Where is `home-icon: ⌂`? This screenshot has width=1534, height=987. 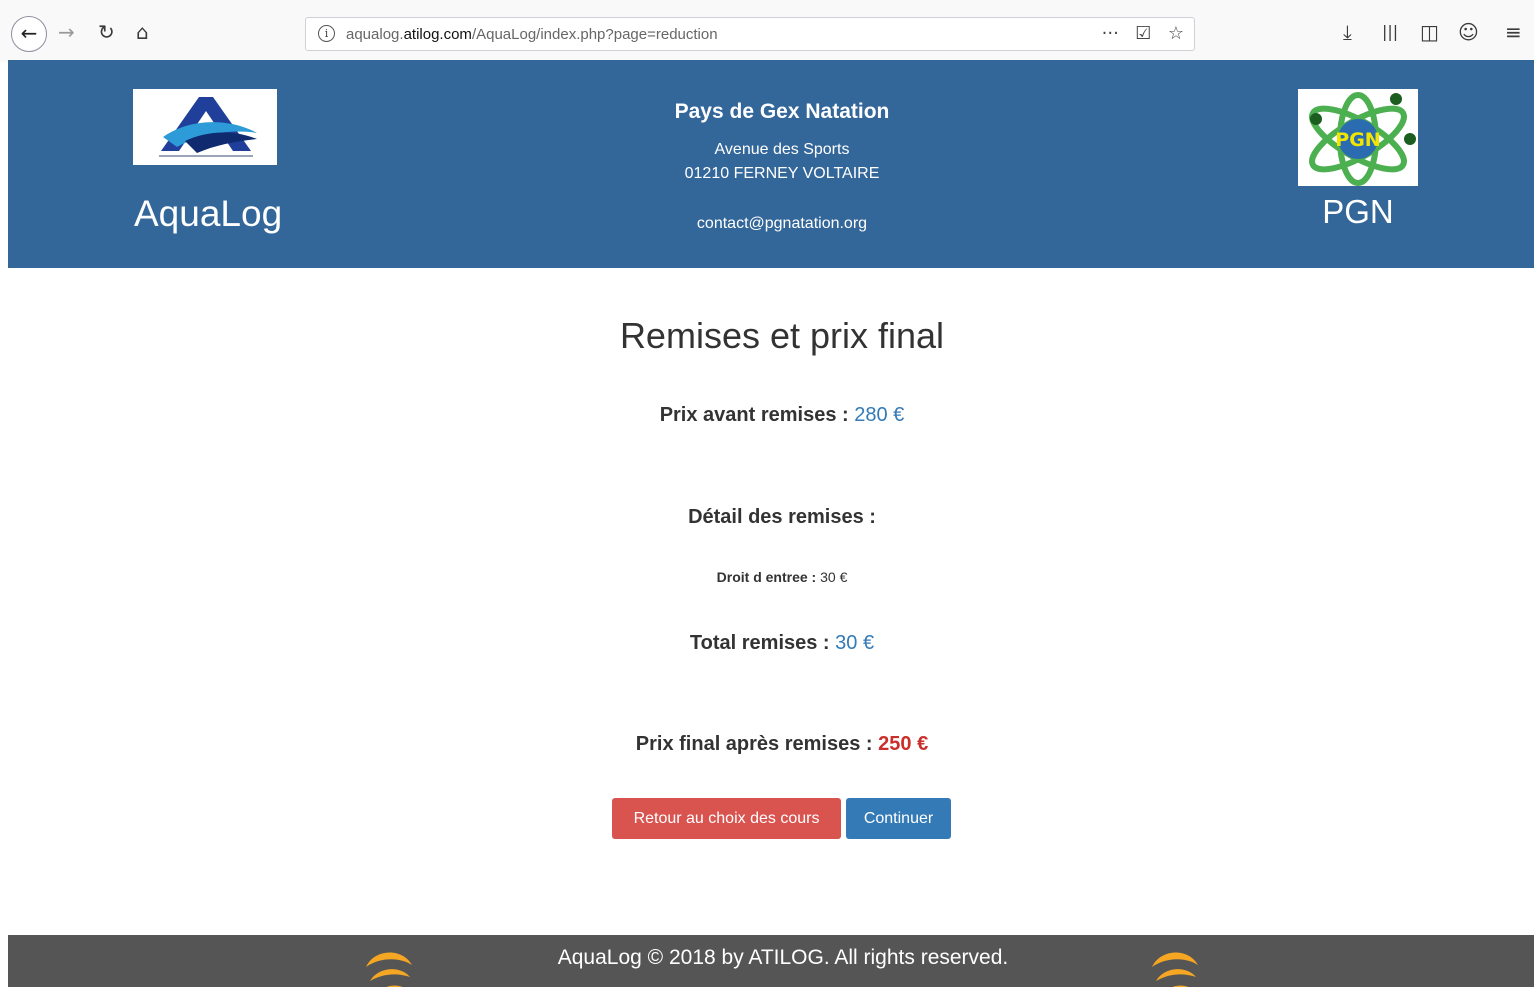 home-icon: ⌂ is located at coordinates (142, 32).